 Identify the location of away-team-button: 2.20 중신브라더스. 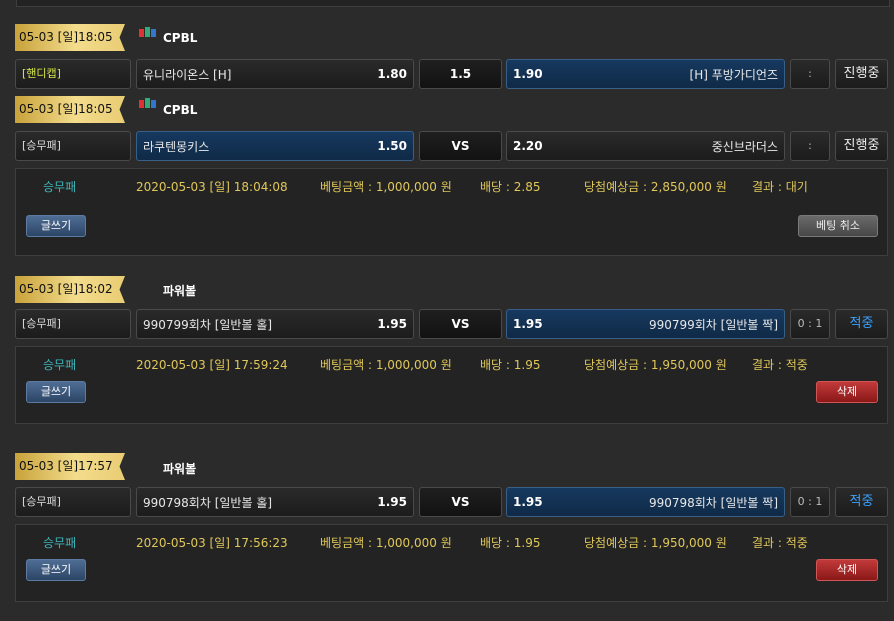
(645, 146).